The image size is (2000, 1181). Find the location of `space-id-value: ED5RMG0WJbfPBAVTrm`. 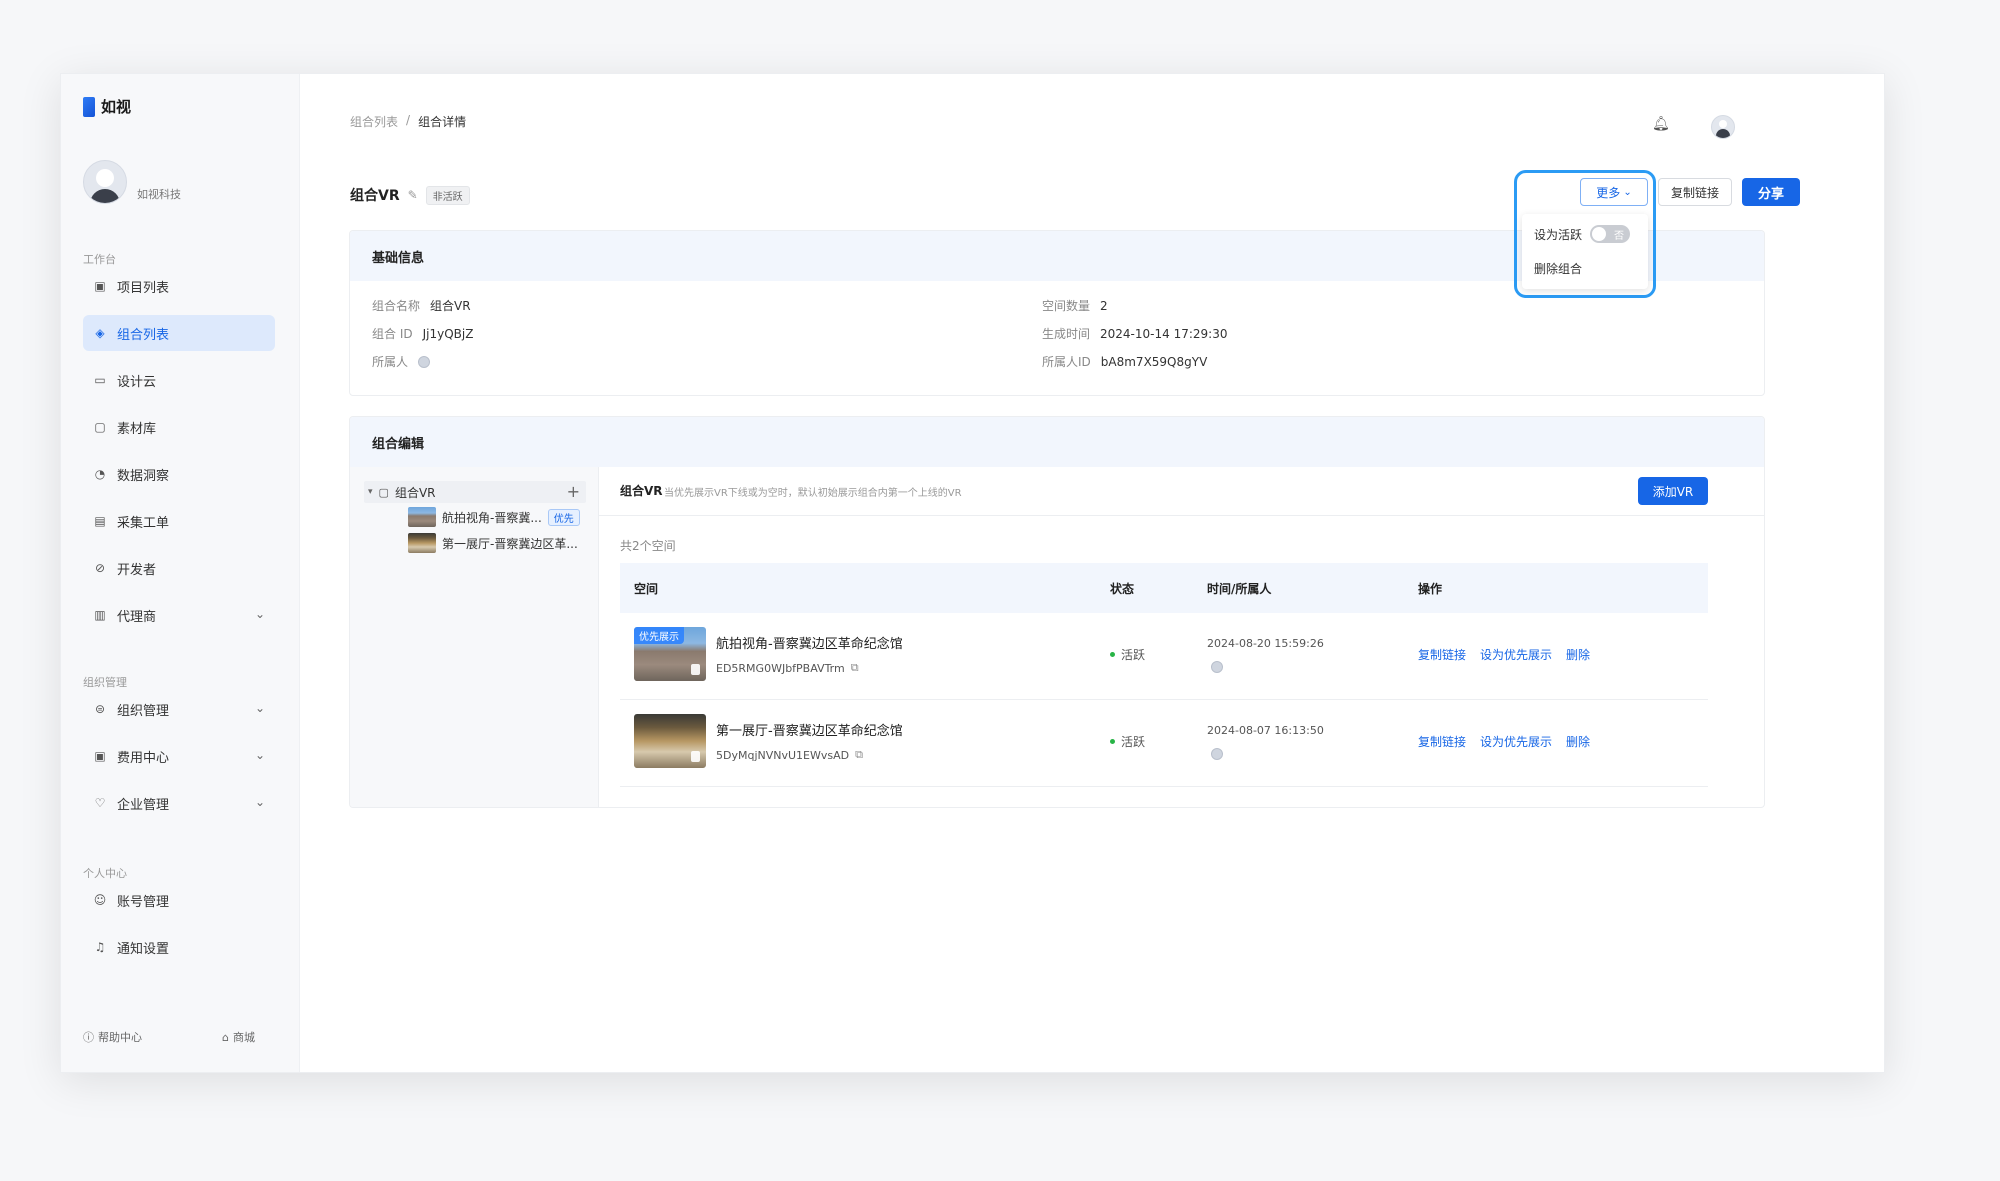

space-id-value: ED5RMG0WJbfPBAVTrm is located at coordinates (780, 668).